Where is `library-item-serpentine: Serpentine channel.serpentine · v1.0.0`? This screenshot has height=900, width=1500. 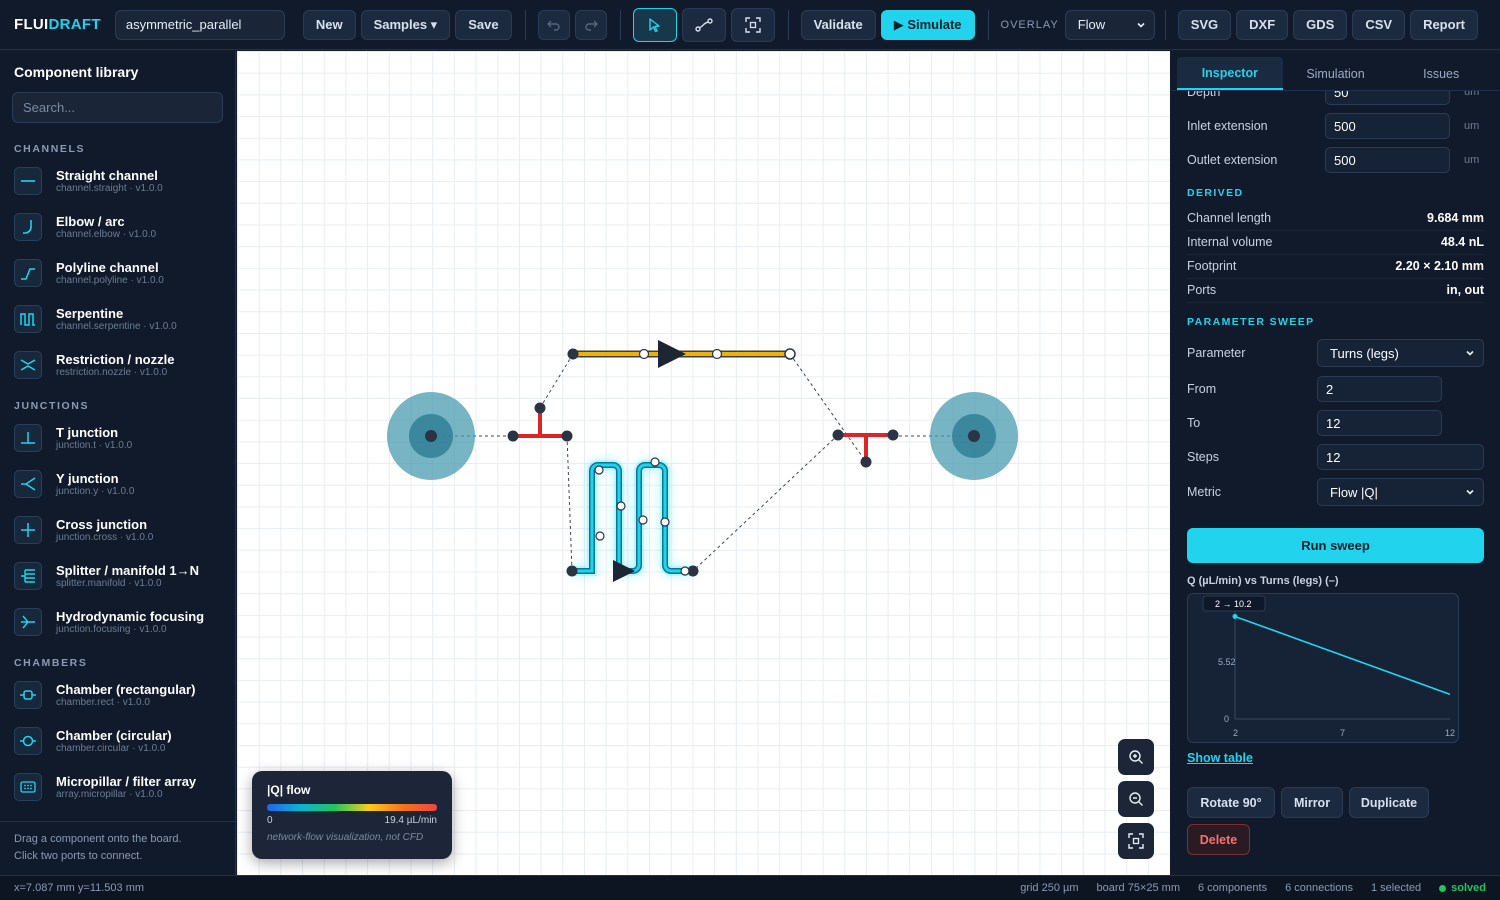 library-item-serpentine: Serpentine channel.serpentine · v1.0.0 is located at coordinates (95, 319).